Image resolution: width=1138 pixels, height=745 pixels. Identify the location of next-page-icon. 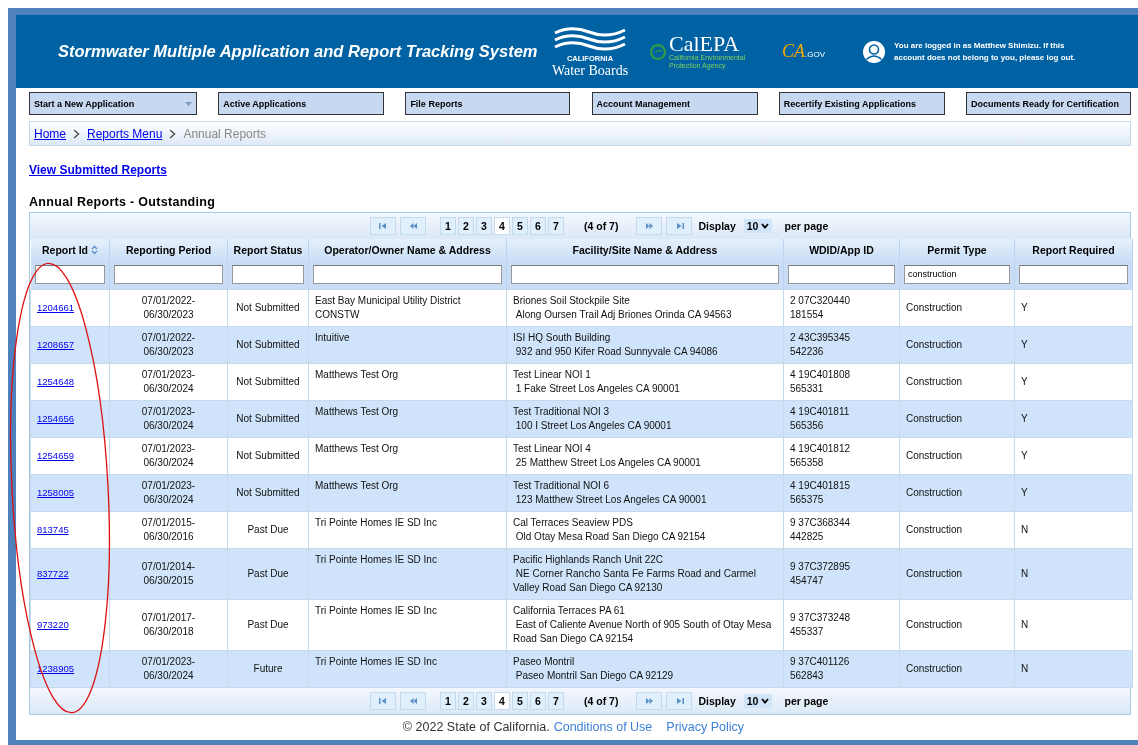
(649, 701).